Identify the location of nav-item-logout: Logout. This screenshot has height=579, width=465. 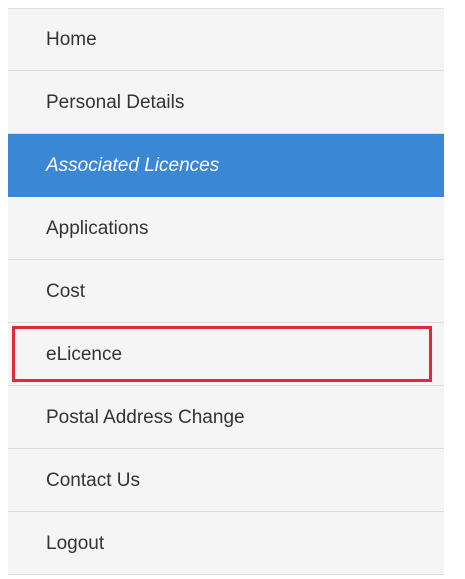
(226, 543).